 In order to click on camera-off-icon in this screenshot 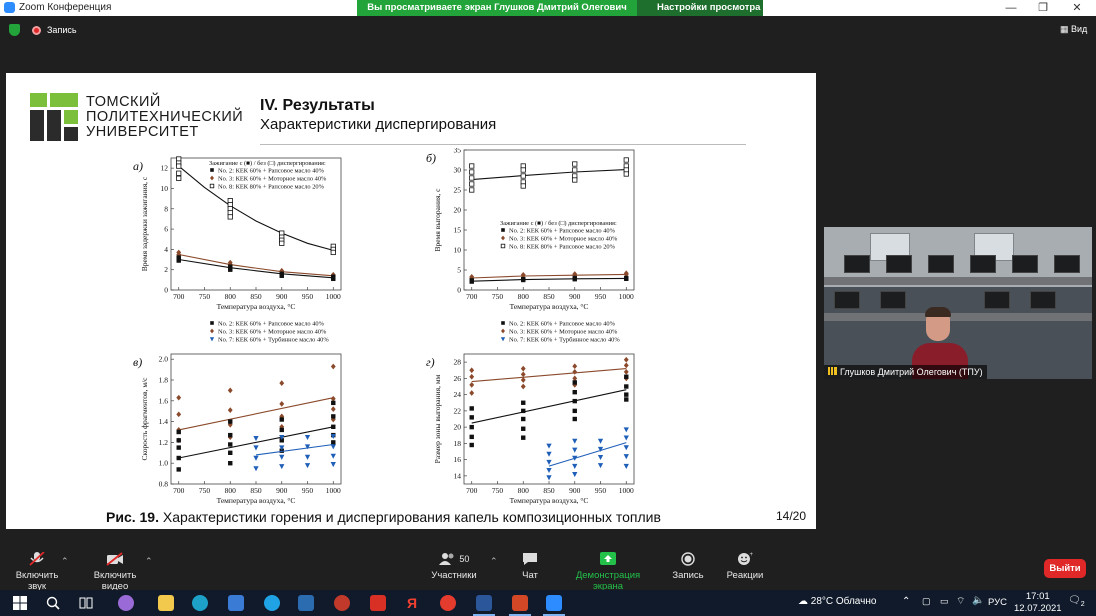, I will do `click(114, 559)`.